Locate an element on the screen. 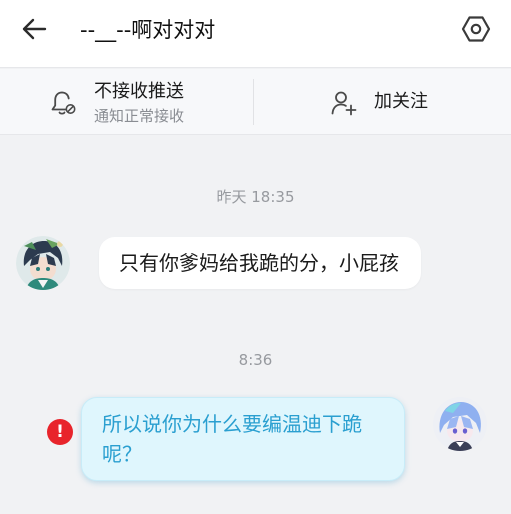 Image resolution: width=511 pixels, height=514 pixels. arrow-left-icon is located at coordinates (34, 29).